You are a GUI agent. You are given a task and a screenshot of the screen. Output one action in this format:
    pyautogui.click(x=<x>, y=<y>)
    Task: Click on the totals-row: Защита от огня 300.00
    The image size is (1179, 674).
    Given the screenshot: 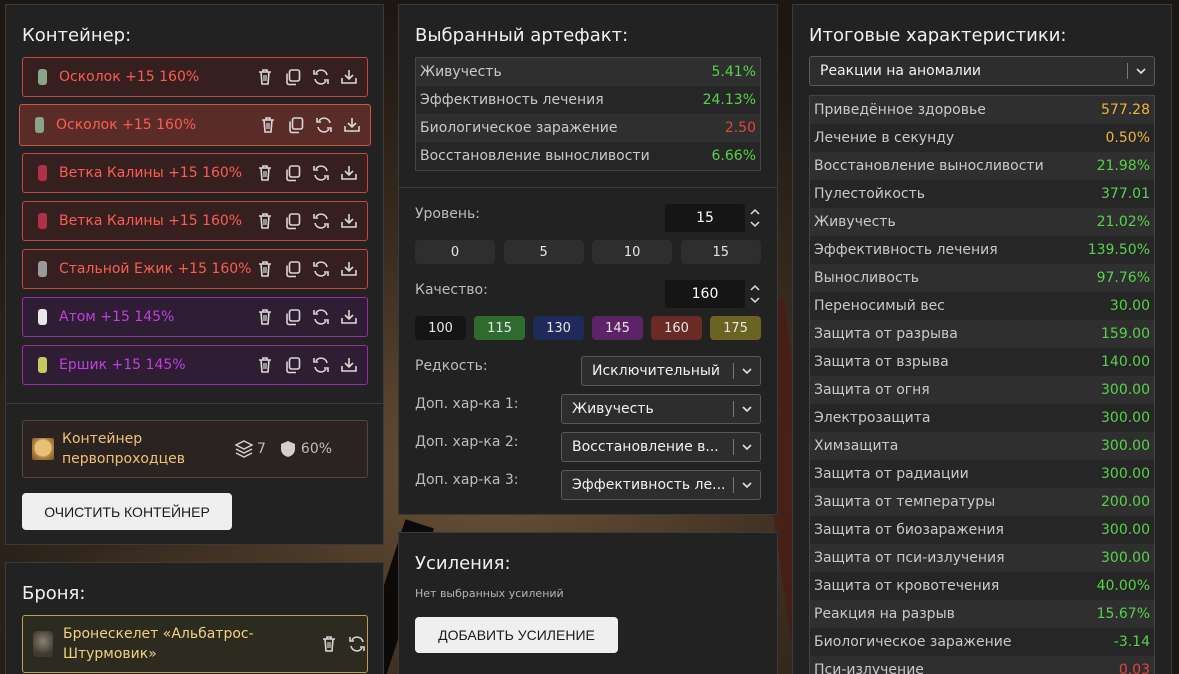 What is the action you would take?
    pyautogui.click(x=982, y=390)
    